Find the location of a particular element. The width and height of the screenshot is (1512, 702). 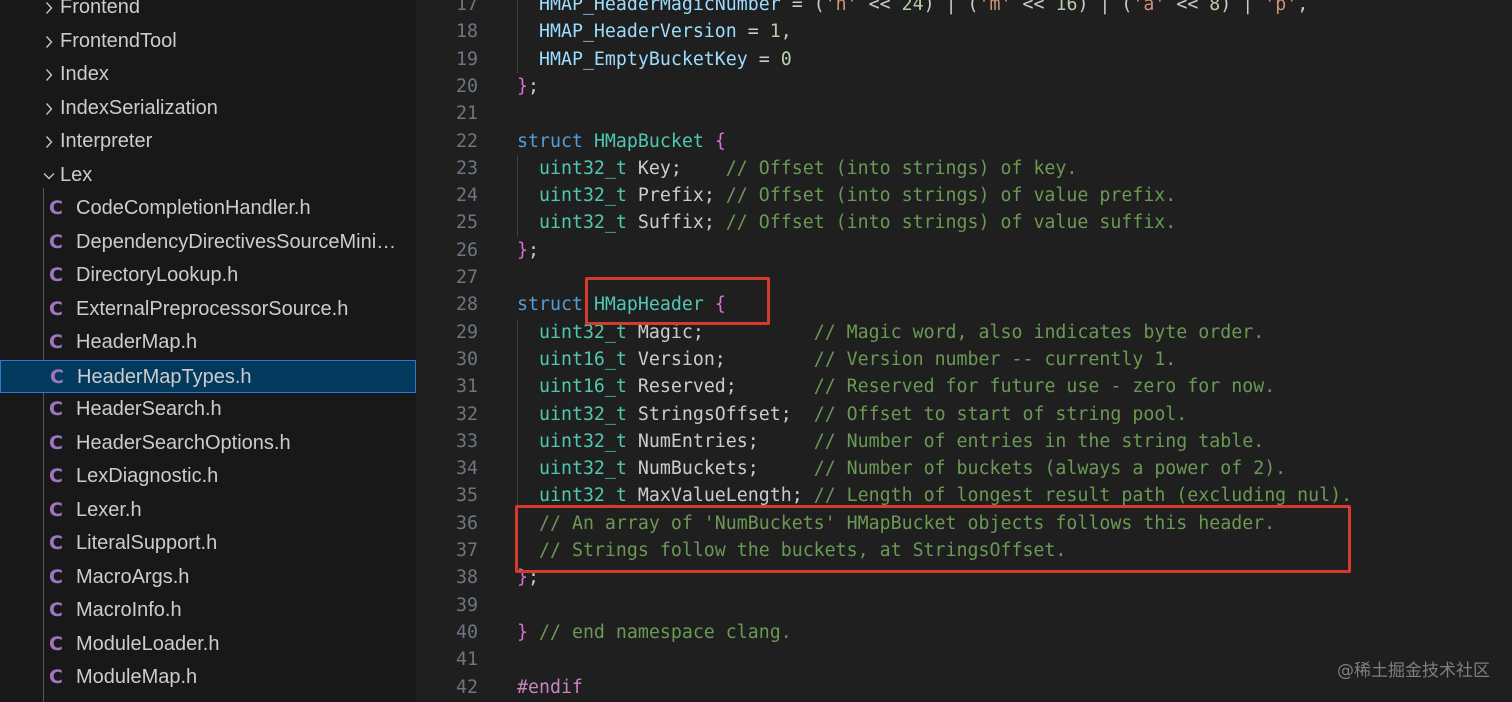

tree-item-label: LiteralSupport.h is located at coordinates (147, 543).